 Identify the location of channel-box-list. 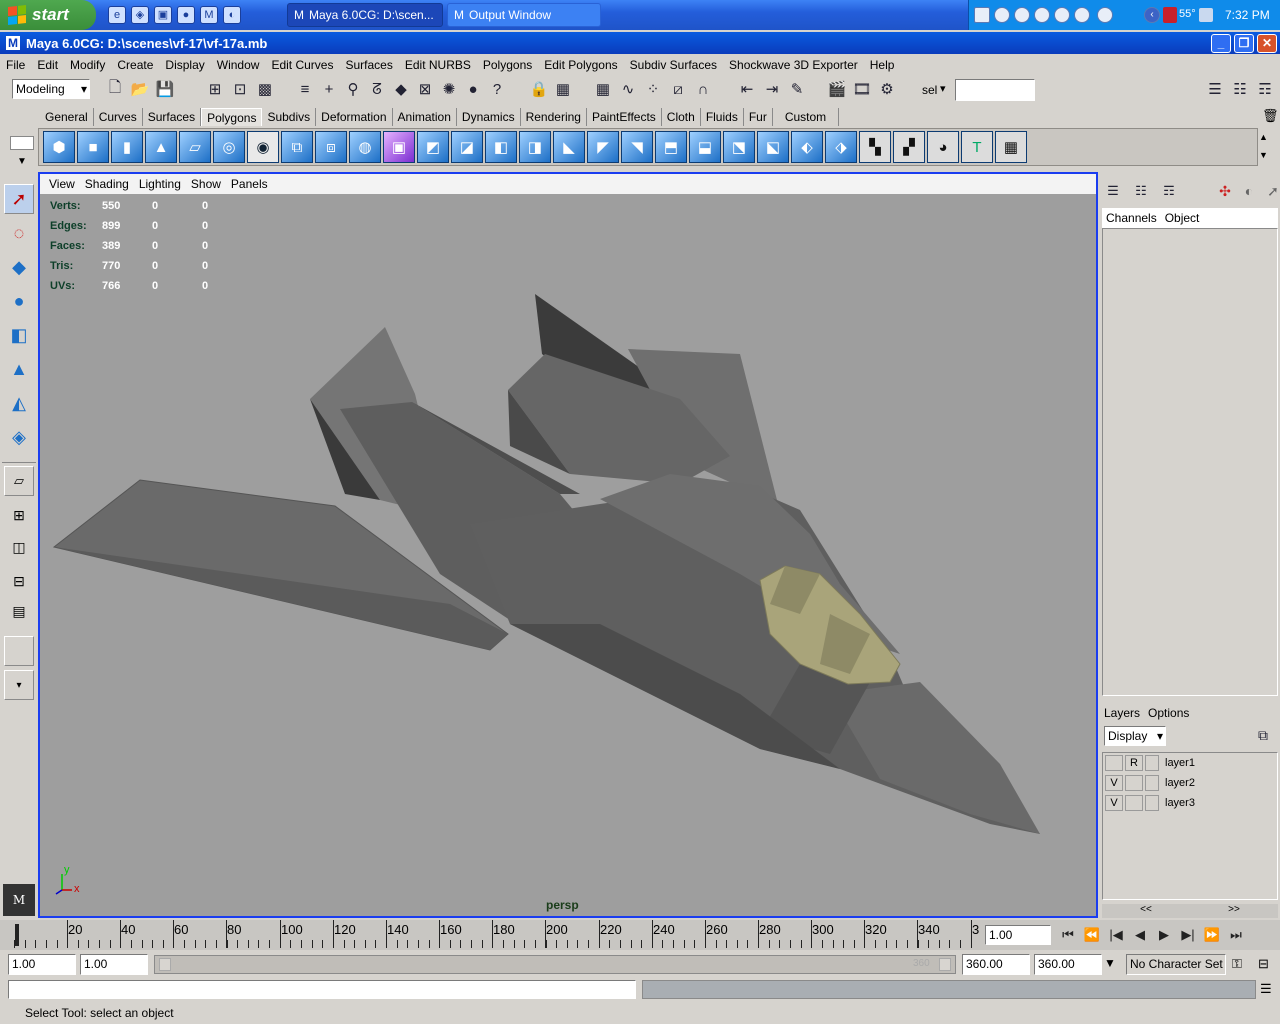
(1190, 462).